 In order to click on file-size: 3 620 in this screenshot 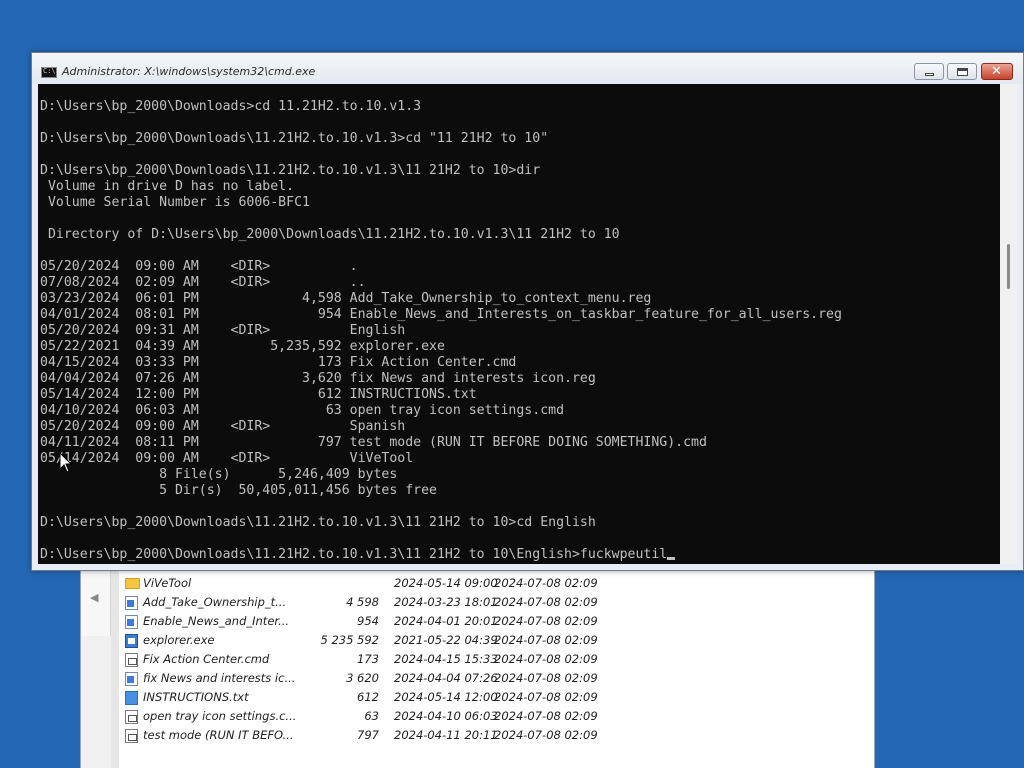, I will do `click(362, 678)`.